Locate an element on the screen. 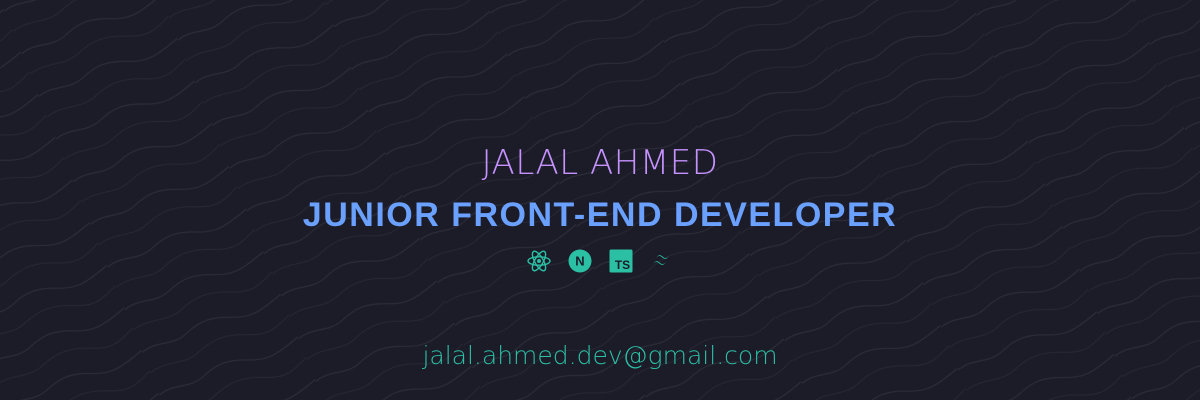 The height and width of the screenshot is (400, 1200). nextjs-badge-letter: N is located at coordinates (579, 261).